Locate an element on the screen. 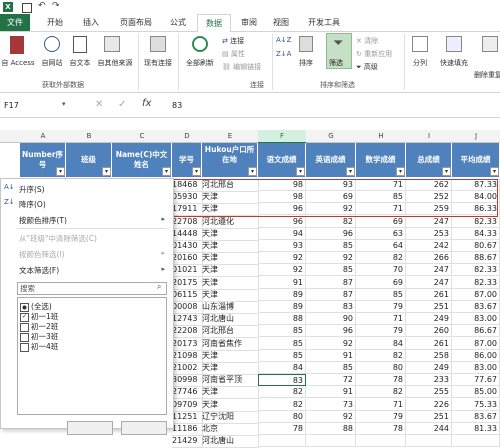 The width and height of the screenshot is (500, 448). cell-english: 96 is located at coordinates (331, 331).